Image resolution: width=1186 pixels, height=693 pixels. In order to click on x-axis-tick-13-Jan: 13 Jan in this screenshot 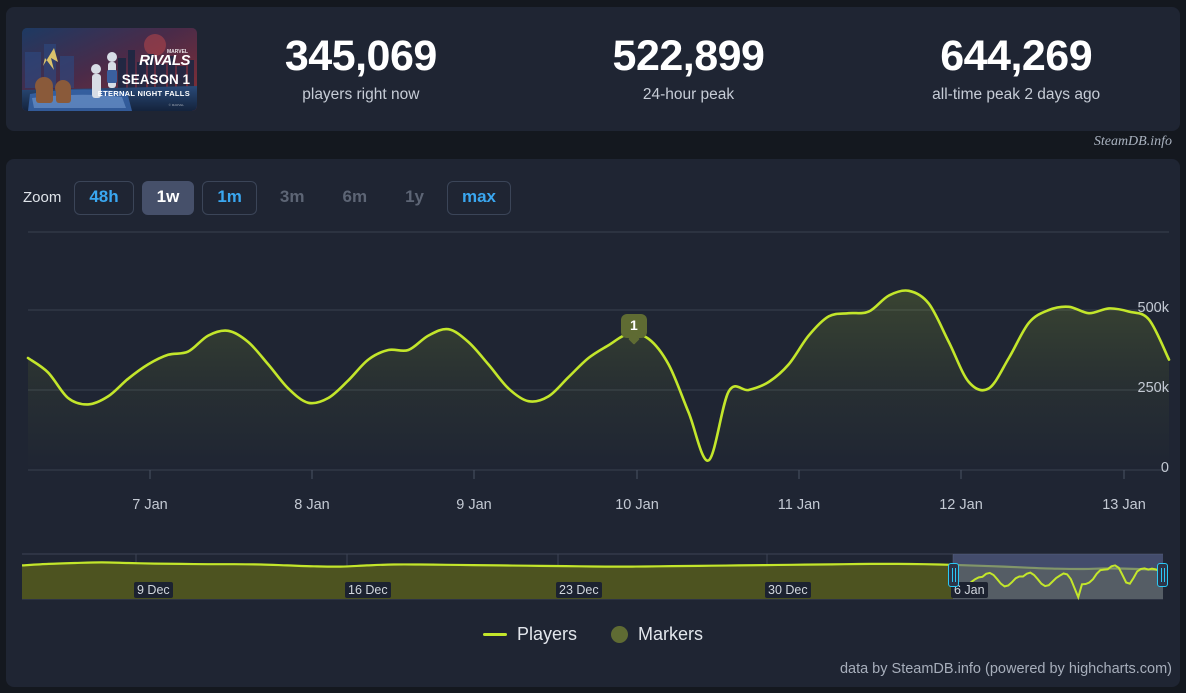, I will do `click(1124, 505)`.